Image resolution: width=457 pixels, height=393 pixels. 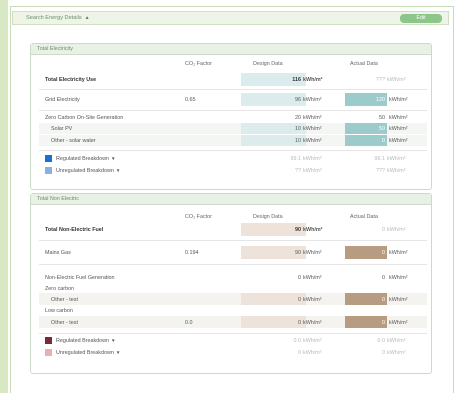 What do you see at coordinates (297, 341) in the screenshot?
I see `regulated-fuel-design-value: 0.0` at bounding box center [297, 341].